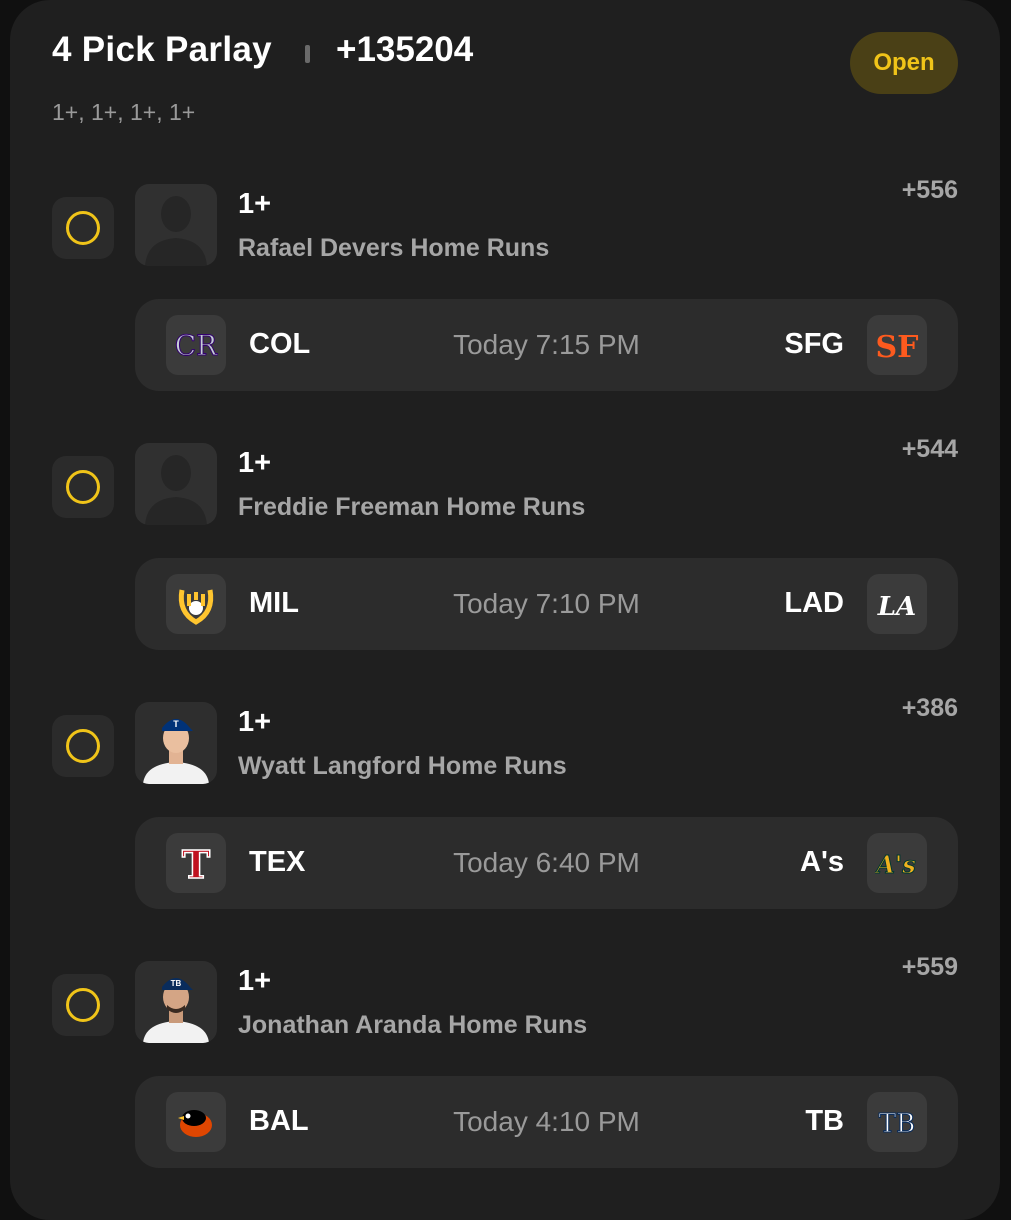 The height and width of the screenshot is (1220, 1011). I want to click on title-divider, so click(307, 54).